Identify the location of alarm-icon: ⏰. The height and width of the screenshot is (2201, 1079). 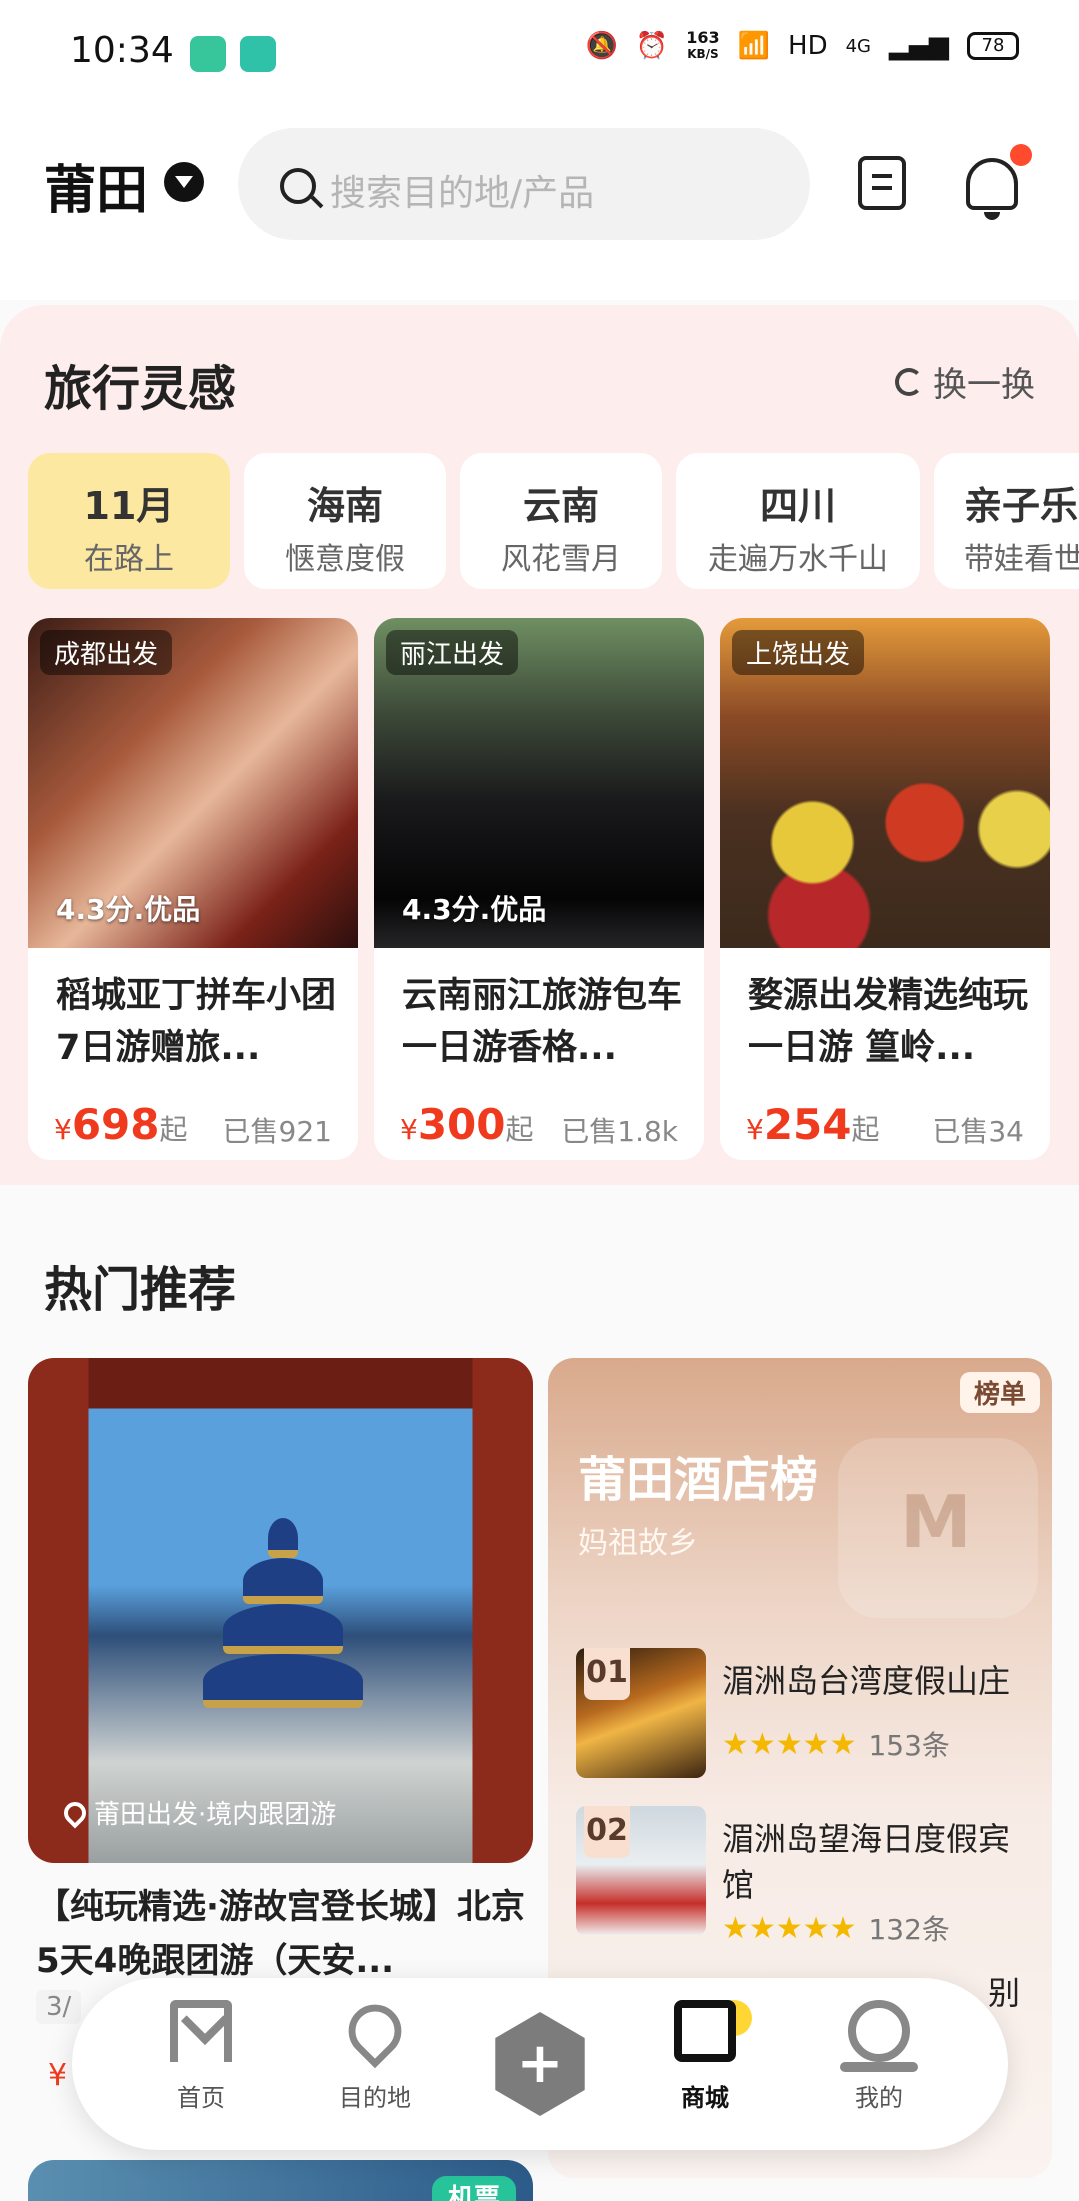
(652, 46).